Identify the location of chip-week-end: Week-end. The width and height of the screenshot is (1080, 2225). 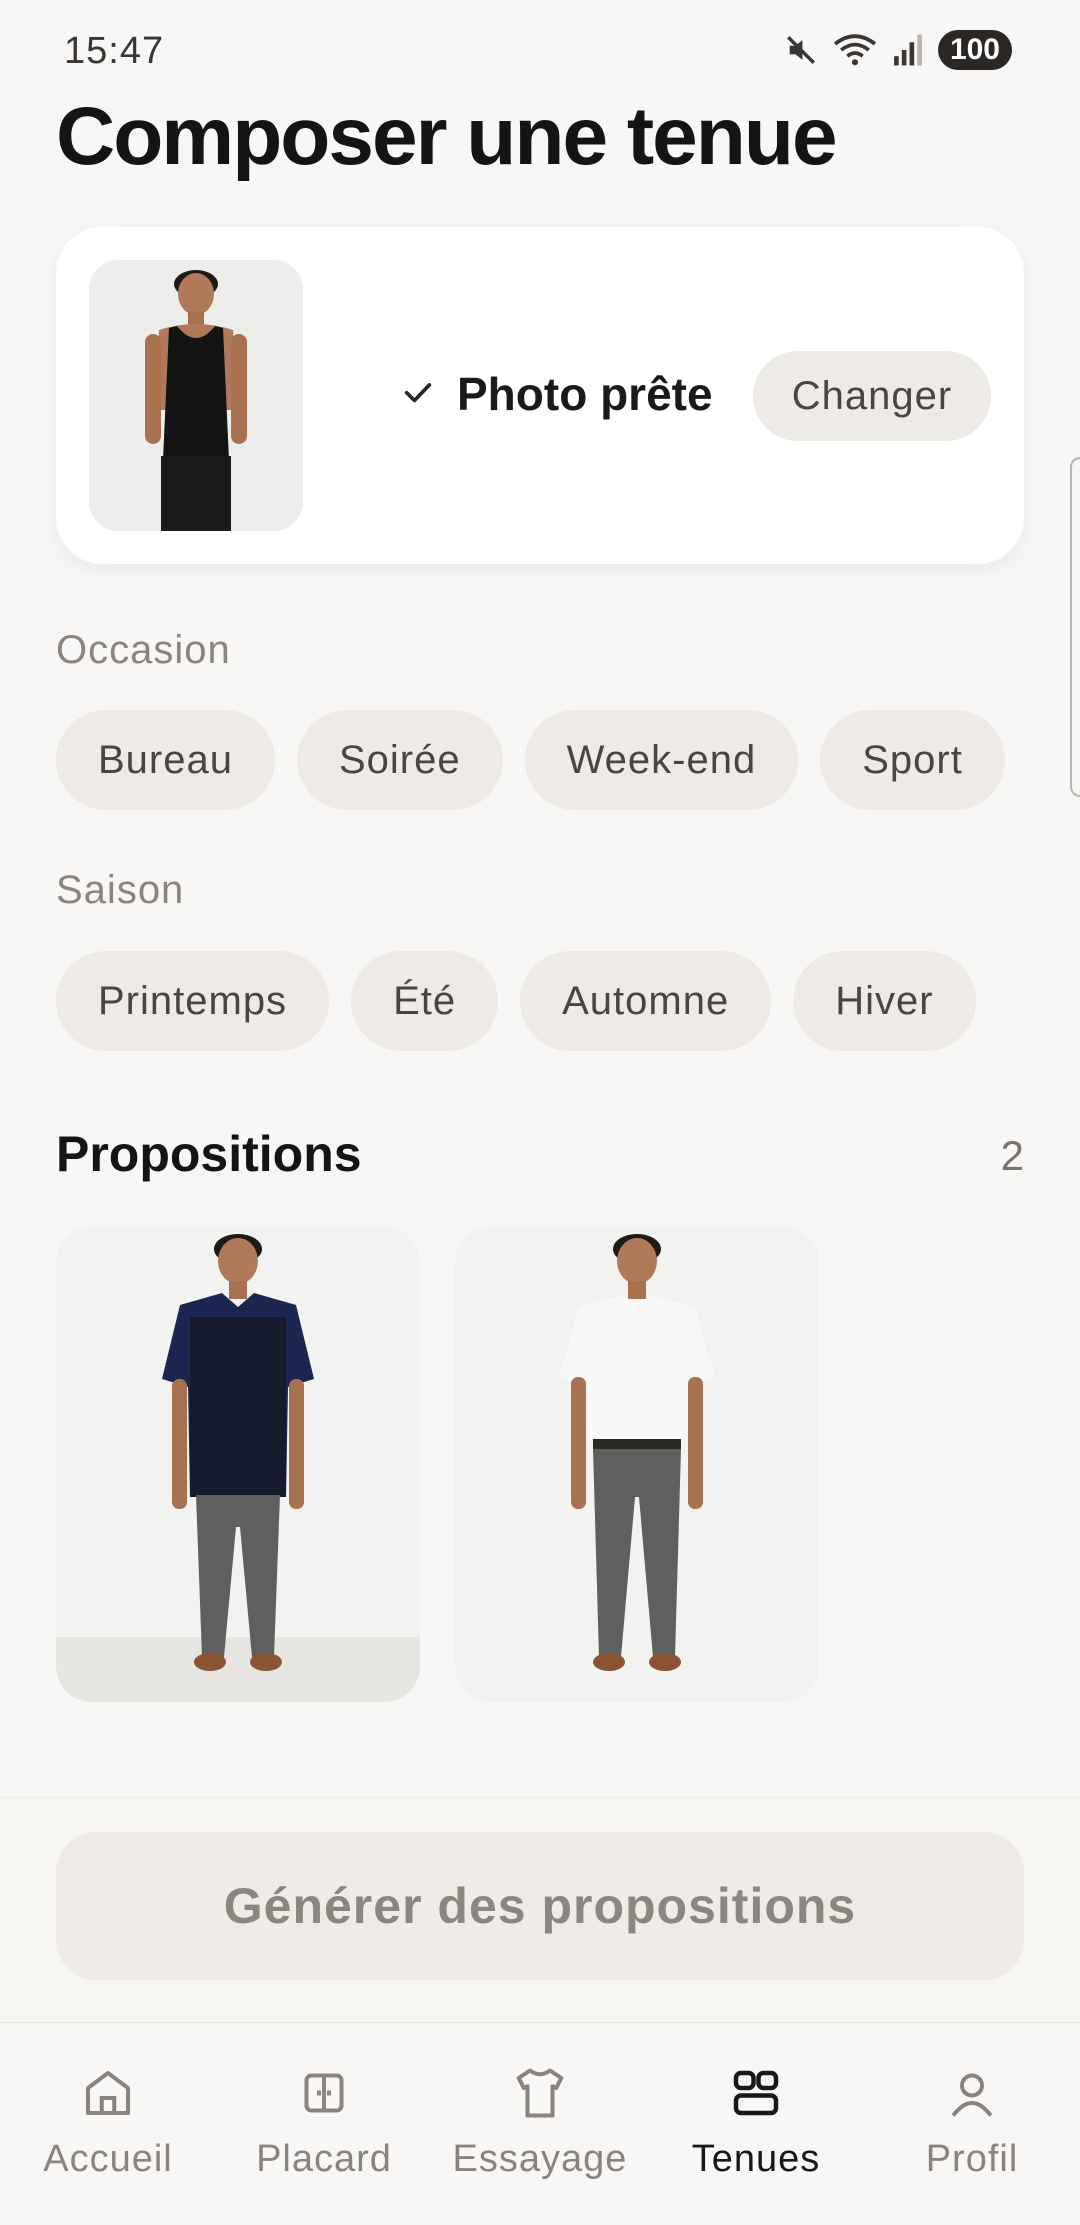
(661, 760).